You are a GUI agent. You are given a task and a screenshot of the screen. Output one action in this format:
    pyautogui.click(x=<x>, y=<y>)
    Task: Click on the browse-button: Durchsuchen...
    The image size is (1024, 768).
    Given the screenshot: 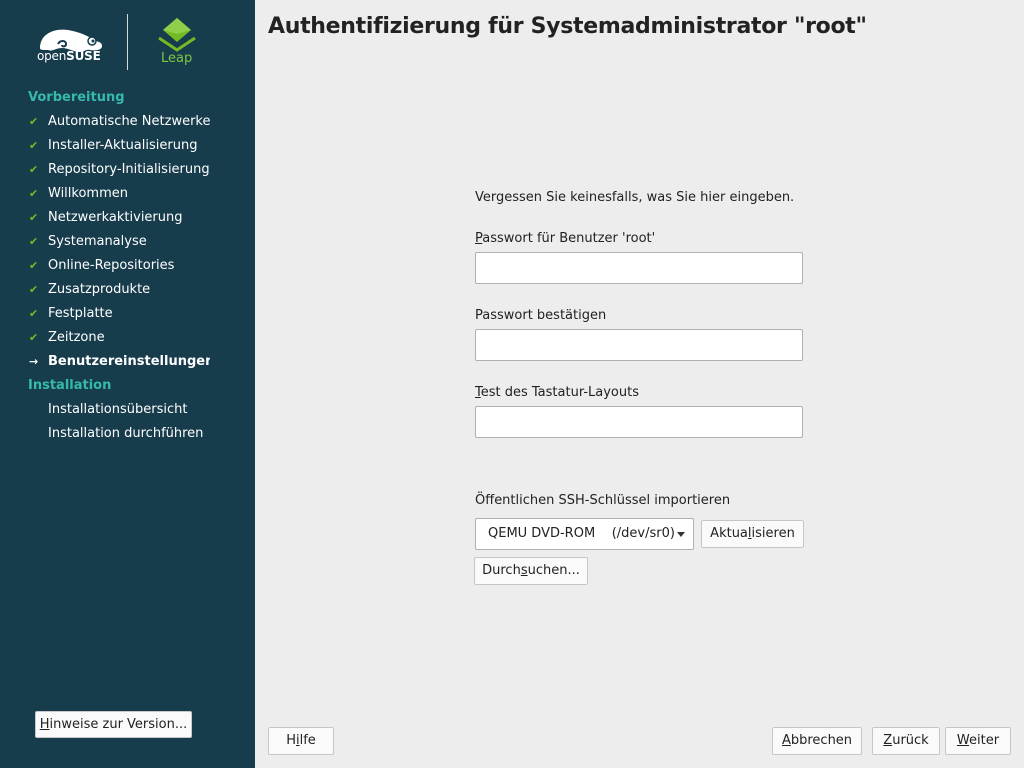 What is the action you would take?
    pyautogui.click(x=531, y=571)
    